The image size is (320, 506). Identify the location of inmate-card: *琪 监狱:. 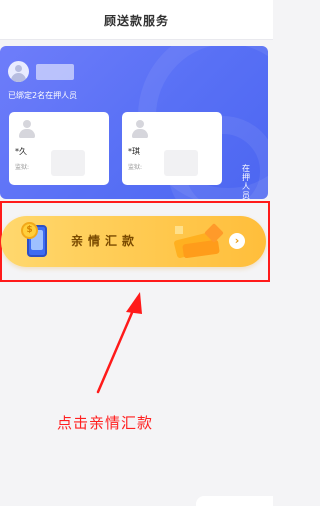
(172, 148).